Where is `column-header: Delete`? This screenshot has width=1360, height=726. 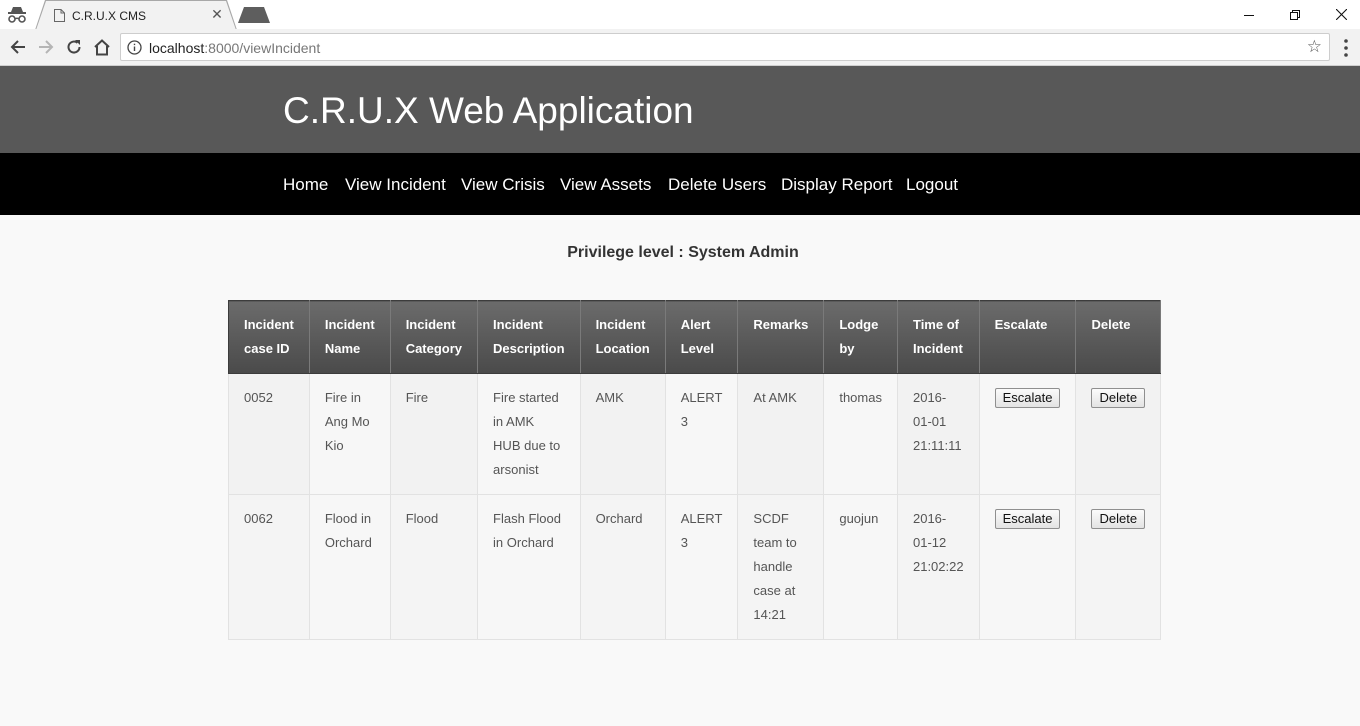 column-header: Delete is located at coordinates (1118, 337).